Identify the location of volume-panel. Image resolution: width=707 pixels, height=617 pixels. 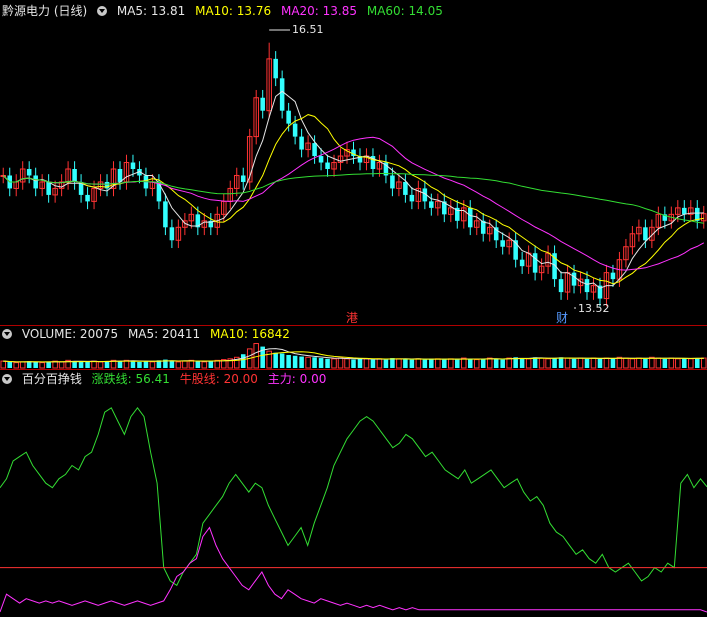
(353, 356).